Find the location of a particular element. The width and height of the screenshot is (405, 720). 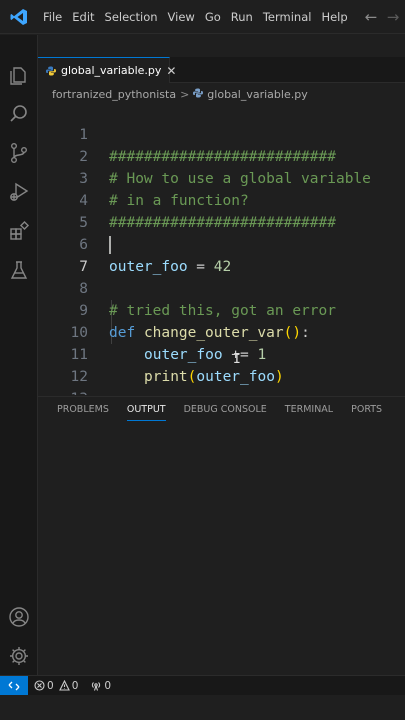

code-line: 4 ########################## is located at coordinates (221, 199).